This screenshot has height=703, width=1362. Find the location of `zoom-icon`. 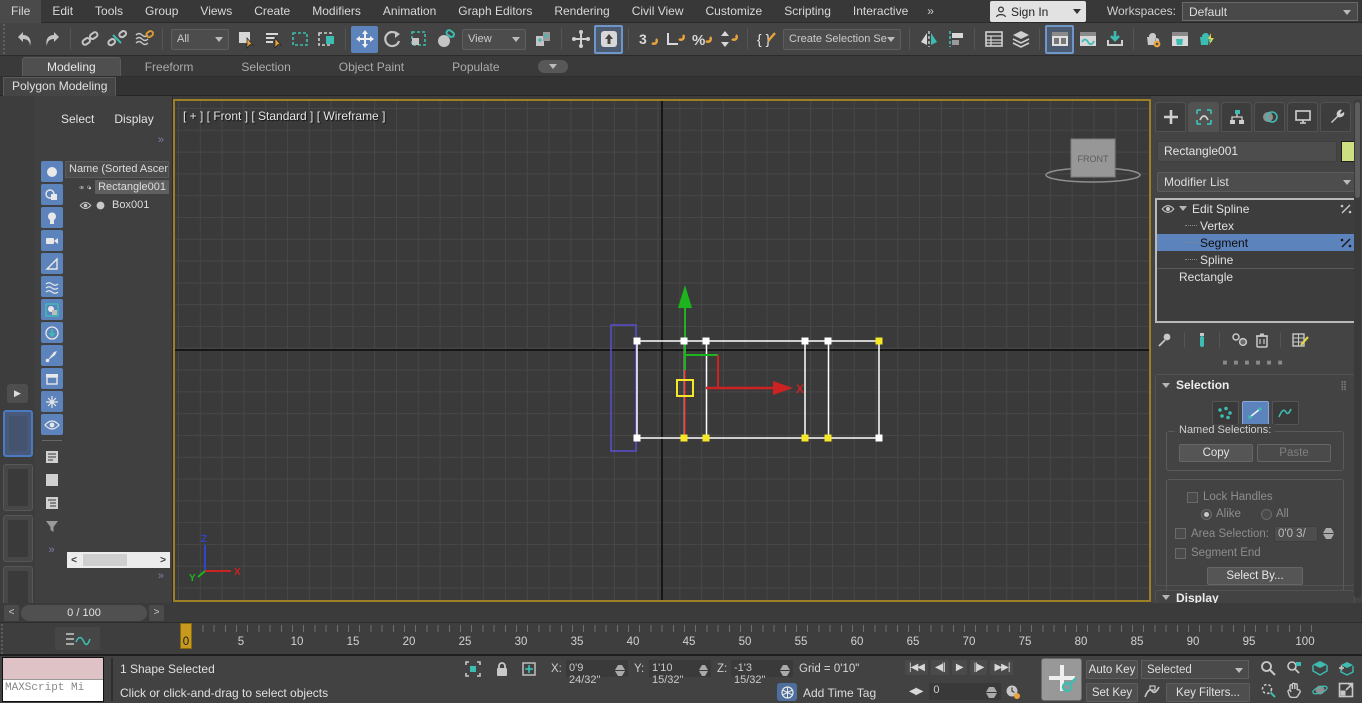

zoom-icon is located at coordinates (1268, 668).